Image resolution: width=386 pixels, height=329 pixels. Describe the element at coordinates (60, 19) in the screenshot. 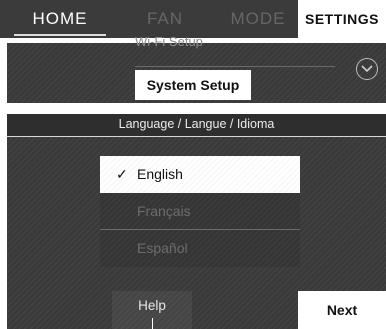

I see `tab-home: HOME` at that location.